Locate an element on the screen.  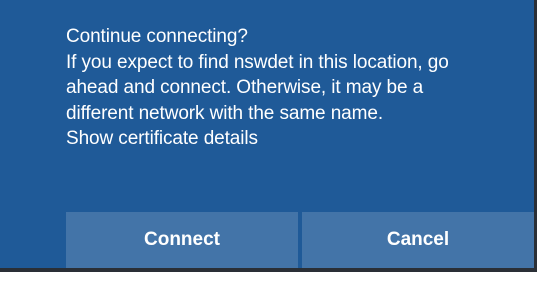
message-line: different network with the same name. is located at coordinates (224, 113).